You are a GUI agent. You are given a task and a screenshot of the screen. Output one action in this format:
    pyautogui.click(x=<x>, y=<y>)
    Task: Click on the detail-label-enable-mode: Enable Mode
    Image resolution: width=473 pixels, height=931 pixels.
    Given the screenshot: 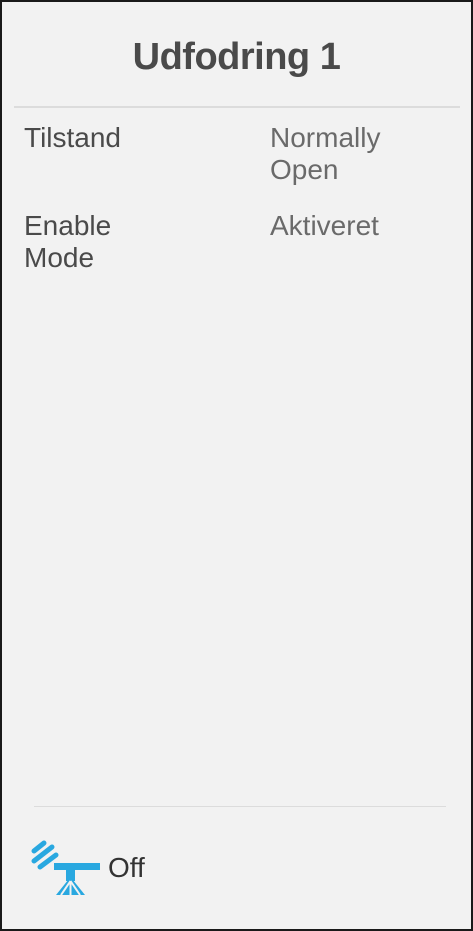 What is the action you would take?
    pyautogui.click(x=114, y=242)
    